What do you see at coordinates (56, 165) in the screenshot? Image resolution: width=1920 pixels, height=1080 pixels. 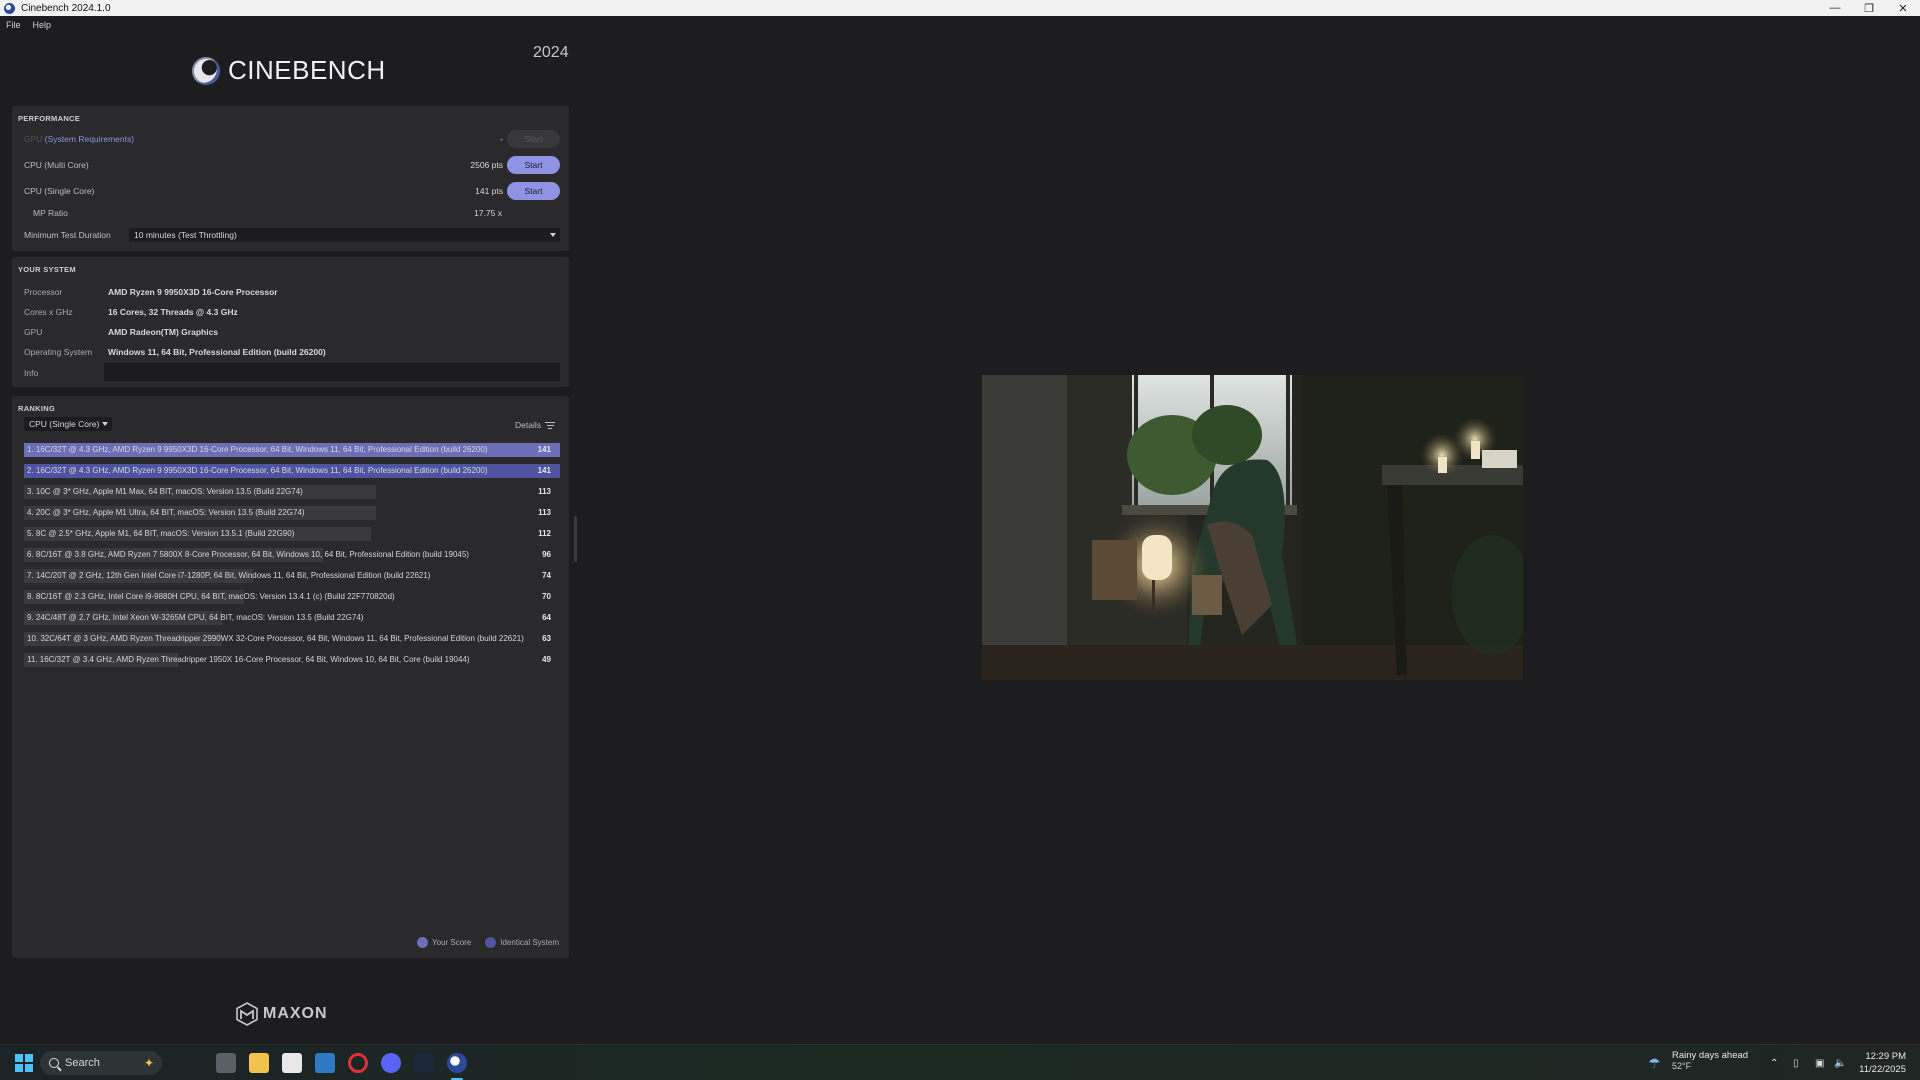 I see `cpu-multi-label: CPU (Multi Core)` at bounding box center [56, 165].